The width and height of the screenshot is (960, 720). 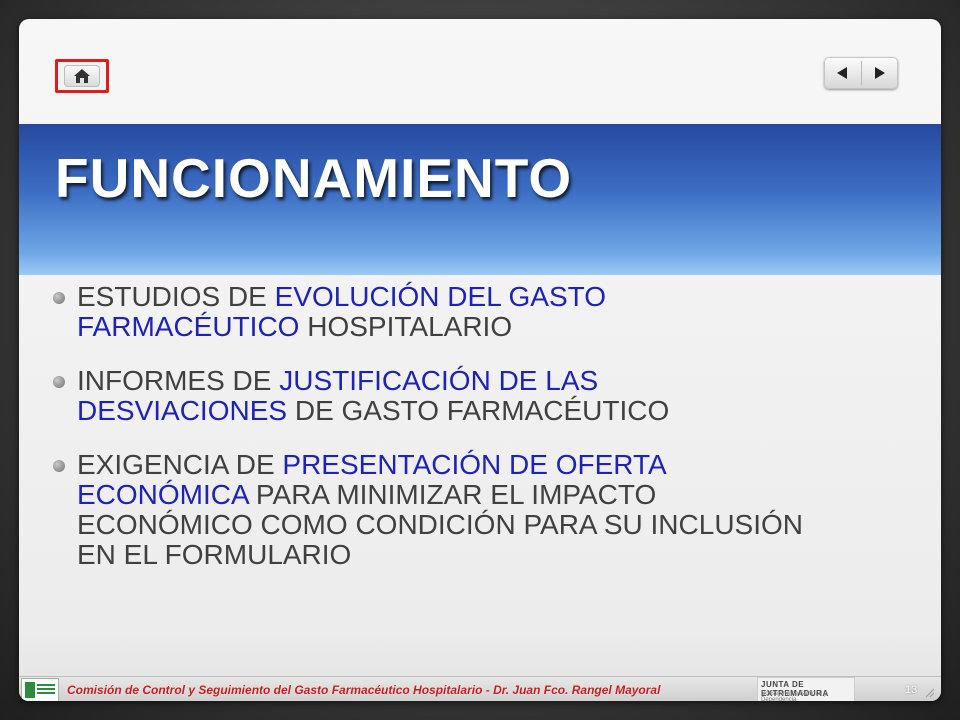 I want to click on bullet-text: DE GASTO FARMACÉUTICO, so click(x=478, y=410).